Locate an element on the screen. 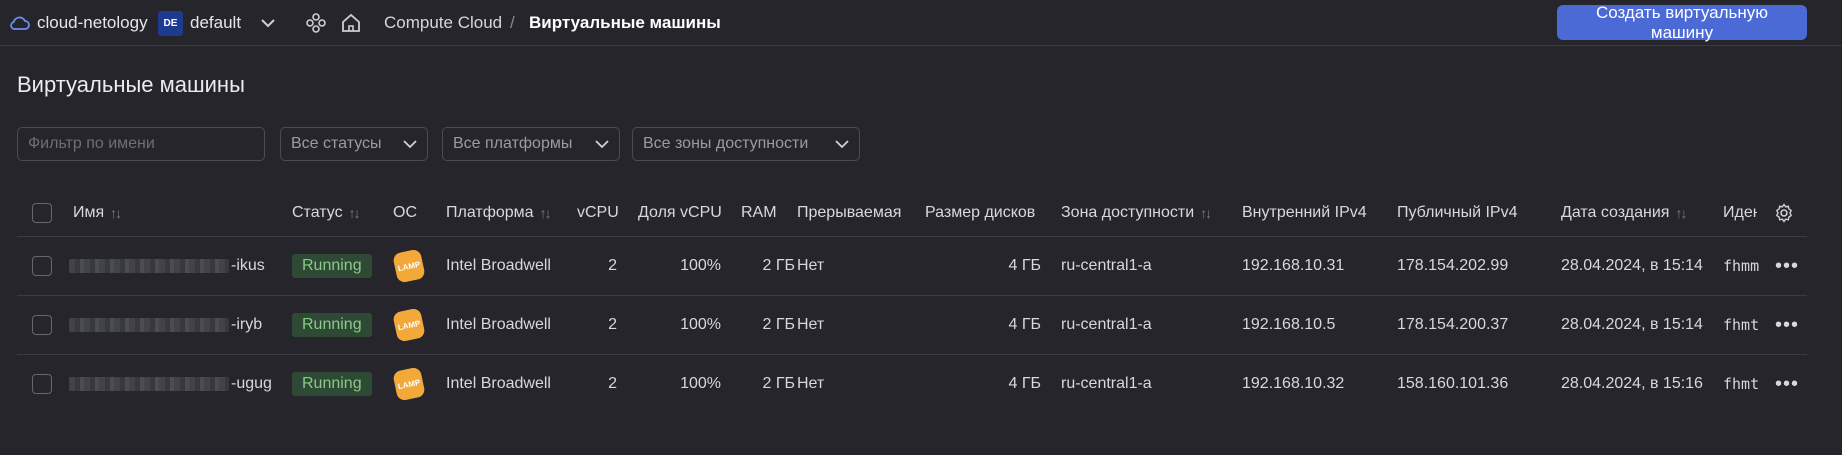 This screenshot has width=1842, height=455. vm-name: -ikus is located at coordinates (167, 266).